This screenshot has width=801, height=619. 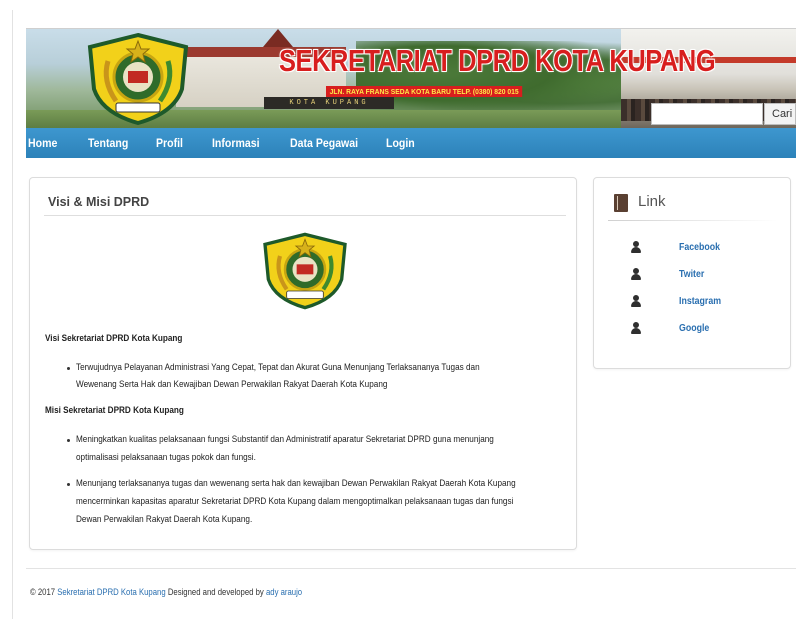 I want to click on nav-login: Login, so click(x=400, y=143).